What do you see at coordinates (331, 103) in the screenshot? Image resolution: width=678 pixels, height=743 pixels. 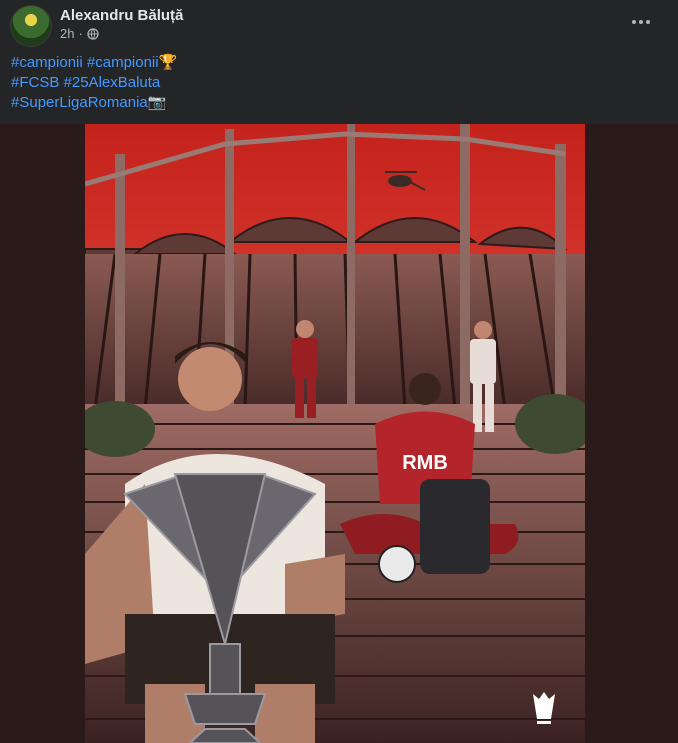 I see `caption-line-3: #SuperLigaRomania📷` at bounding box center [331, 103].